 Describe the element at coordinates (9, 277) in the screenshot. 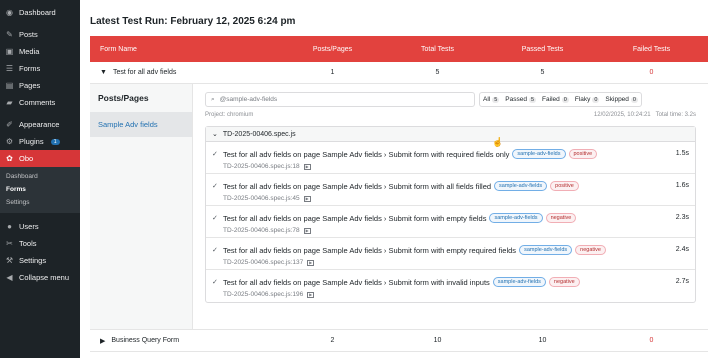

I see `collapse-icon: ◀` at that location.